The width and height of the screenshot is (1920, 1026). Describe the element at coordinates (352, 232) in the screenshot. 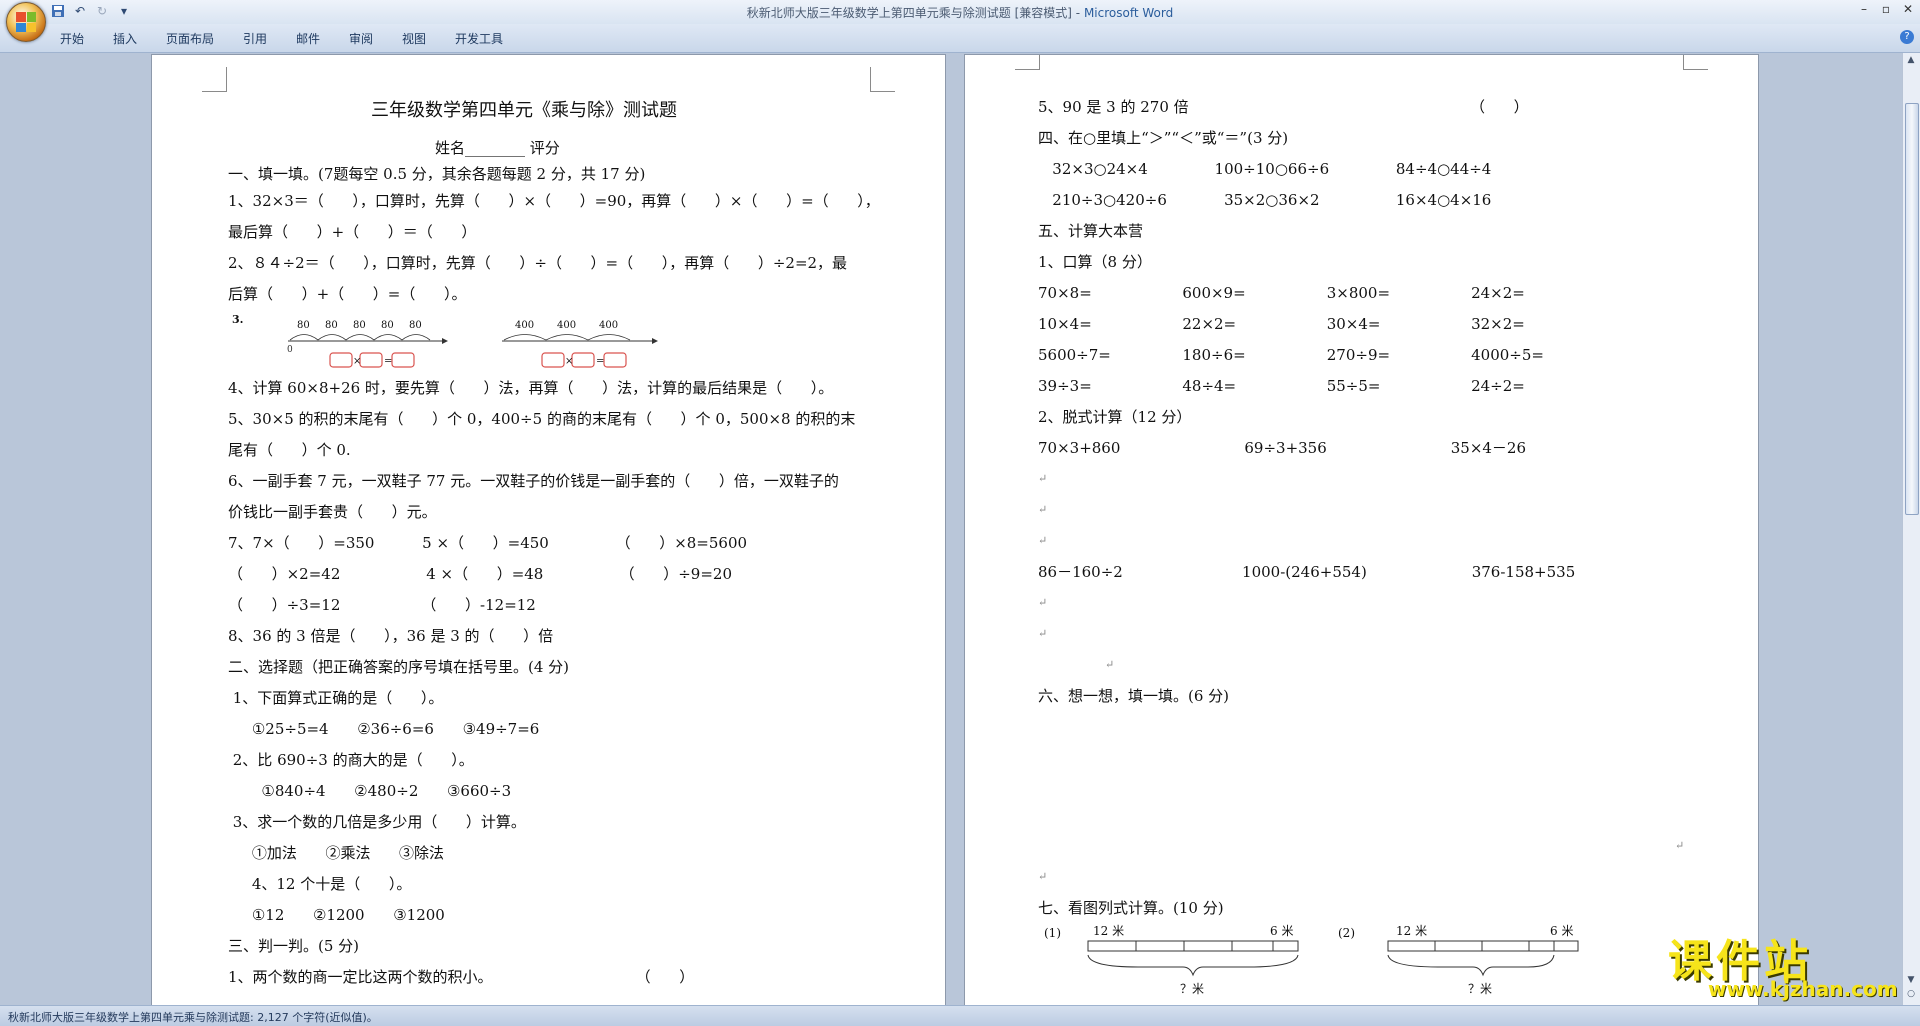

I see `question-line: 最后算（ ）+（ ）＝（ ）` at that location.